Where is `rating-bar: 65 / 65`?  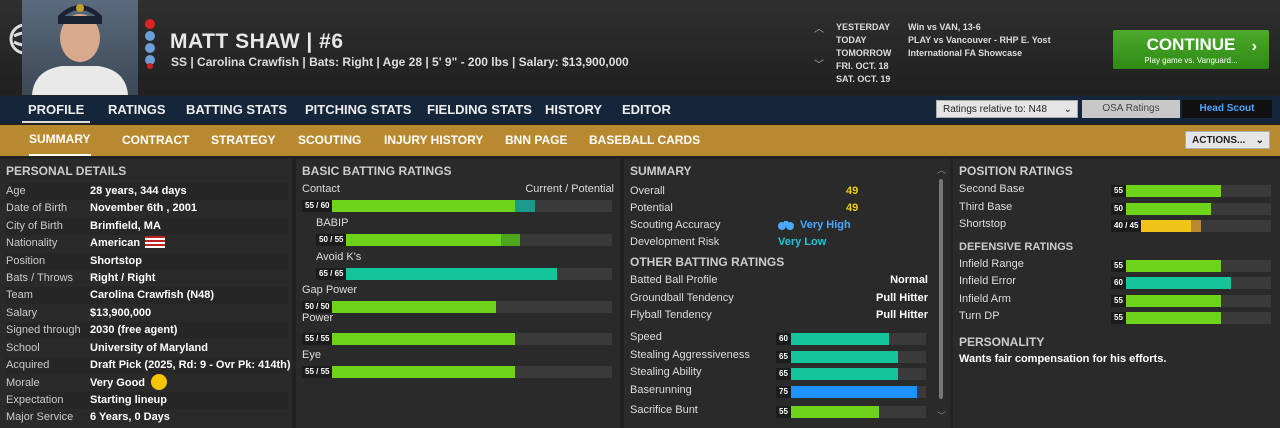 rating-bar: 65 / 65 is located at coordinates (464, 274).